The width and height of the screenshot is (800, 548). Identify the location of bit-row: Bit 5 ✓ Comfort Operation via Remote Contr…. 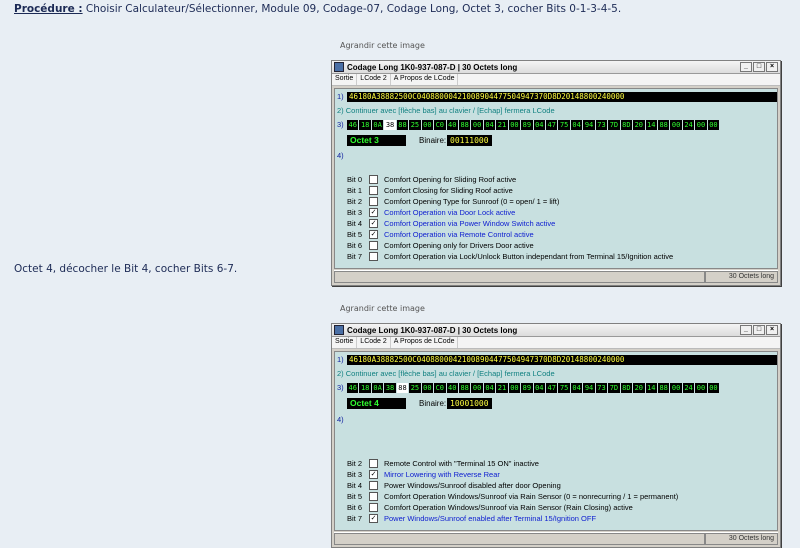
(440, 234).